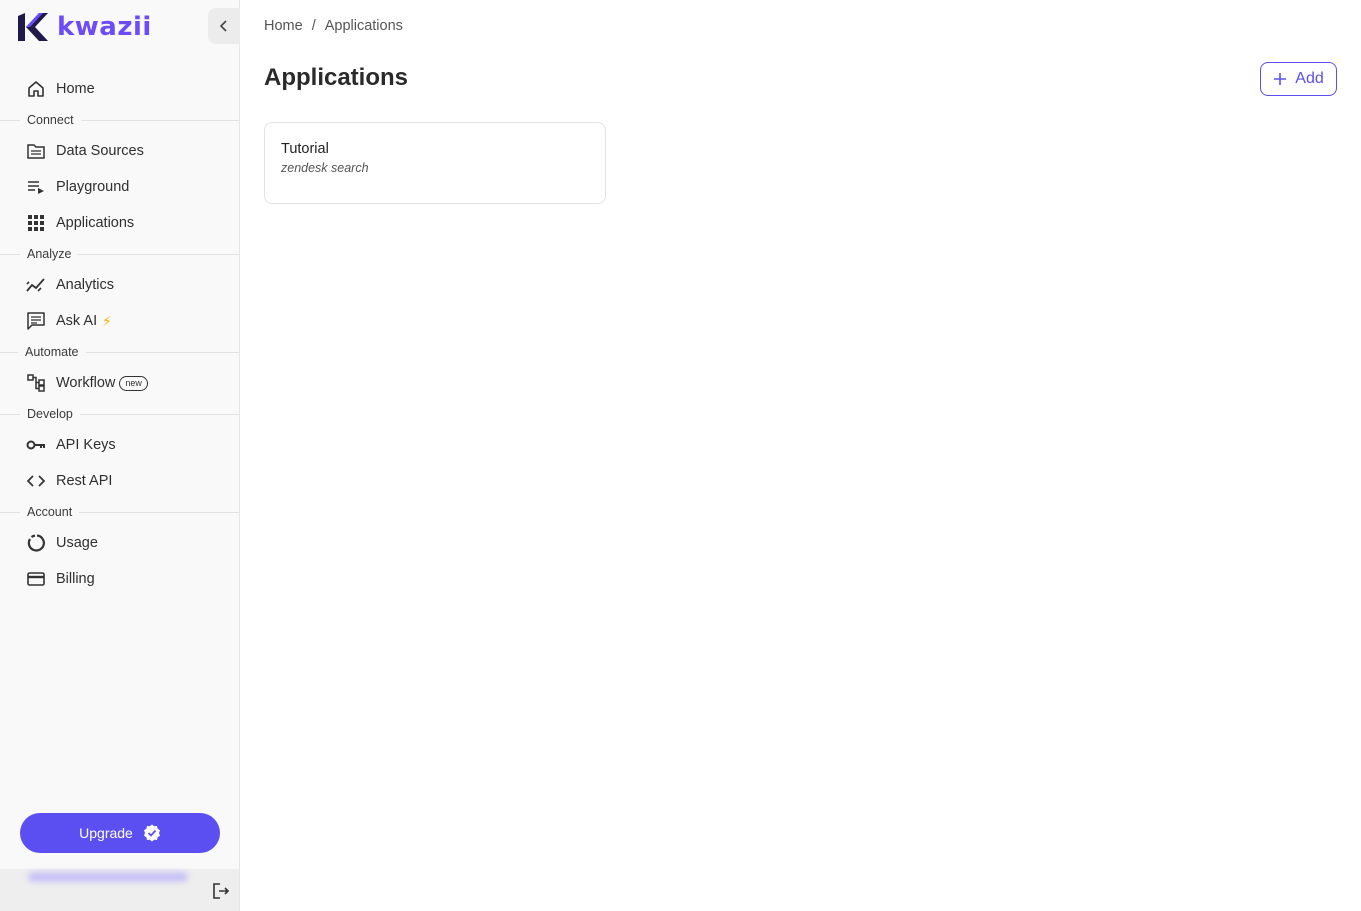  Describe the element at coordinates (283, 26) in the screenshot. I see `breadcrumb-home-link: Home` at that location.